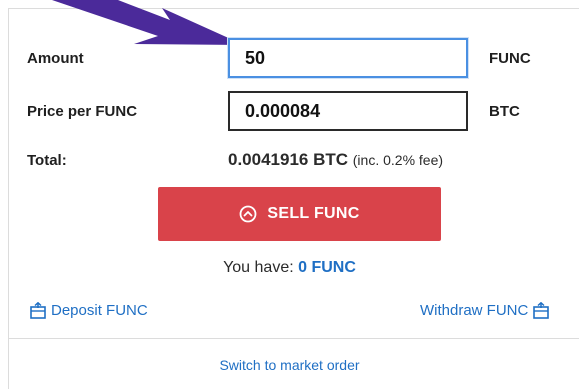 The image size is (579, 389). I want to click on wallet-withdraw-icon, so click(541, 310).